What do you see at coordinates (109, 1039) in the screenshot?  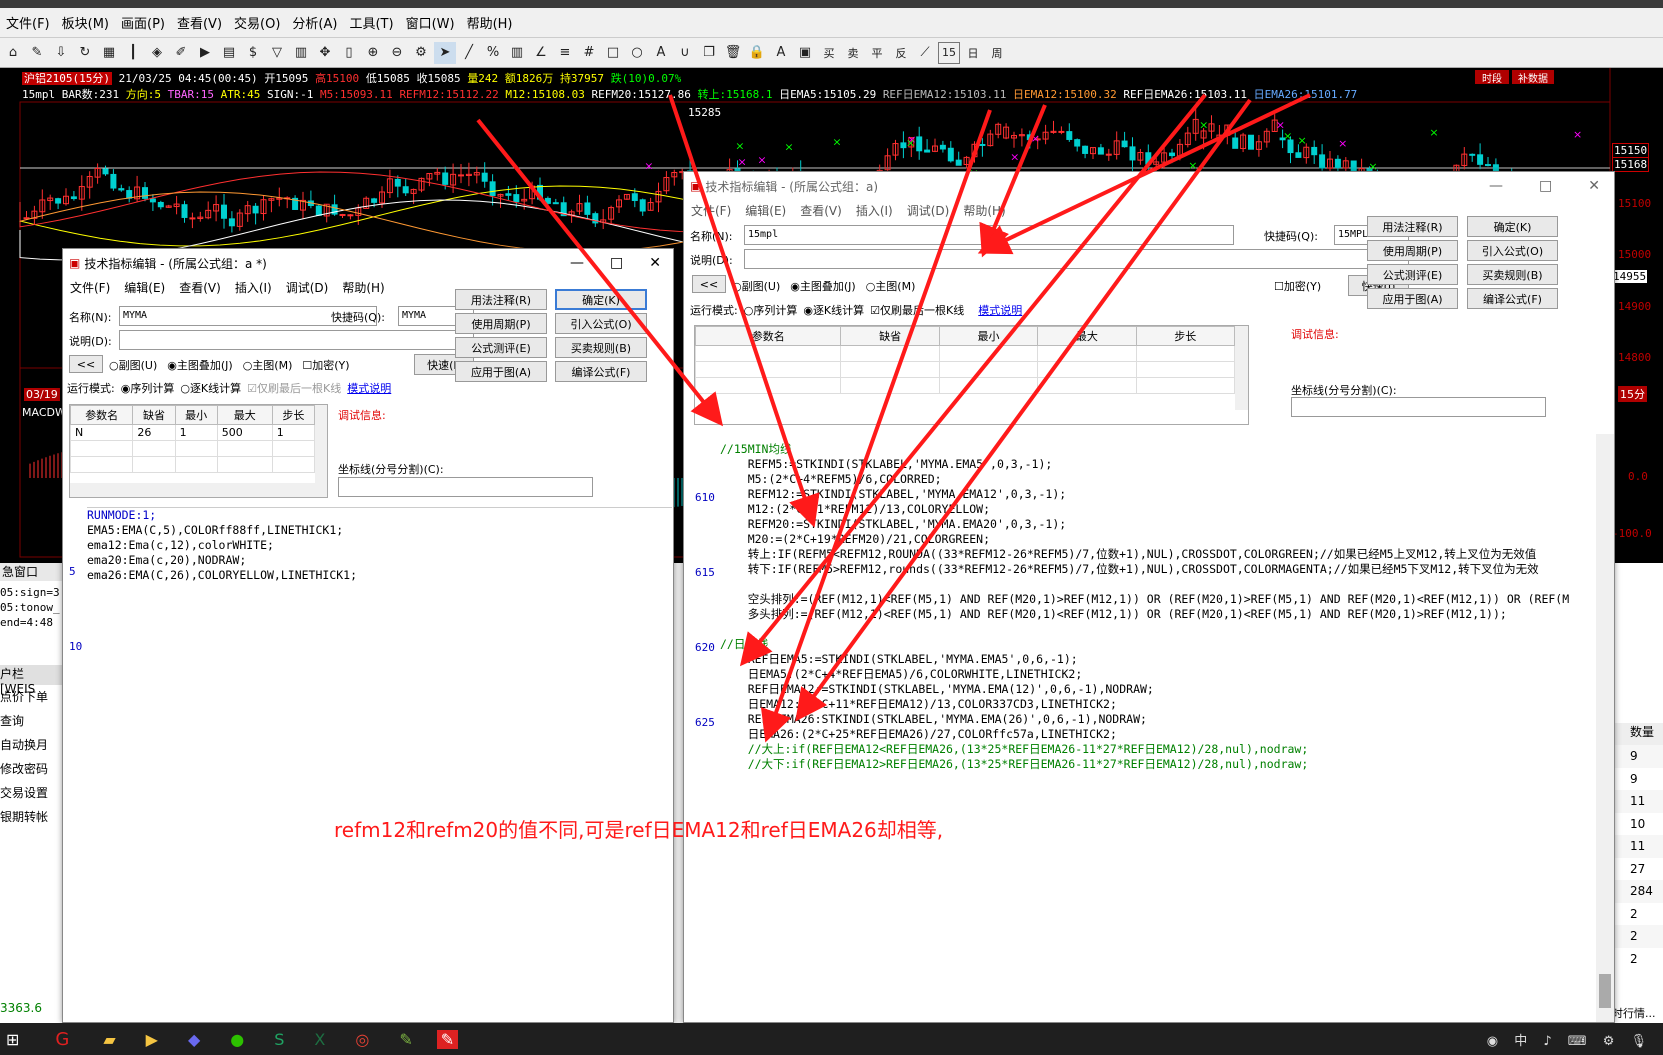 I see `folder-icon: ▰` at bounding box center [109, 1039].